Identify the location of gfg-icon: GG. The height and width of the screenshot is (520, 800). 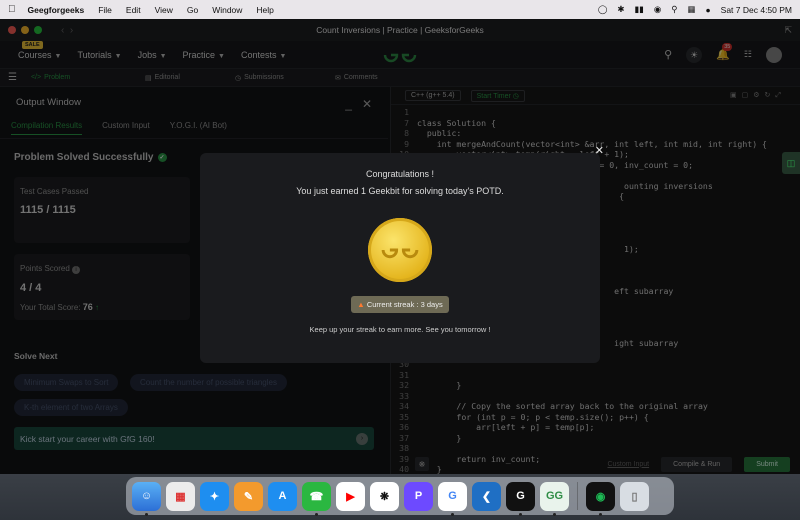
(554, 496).